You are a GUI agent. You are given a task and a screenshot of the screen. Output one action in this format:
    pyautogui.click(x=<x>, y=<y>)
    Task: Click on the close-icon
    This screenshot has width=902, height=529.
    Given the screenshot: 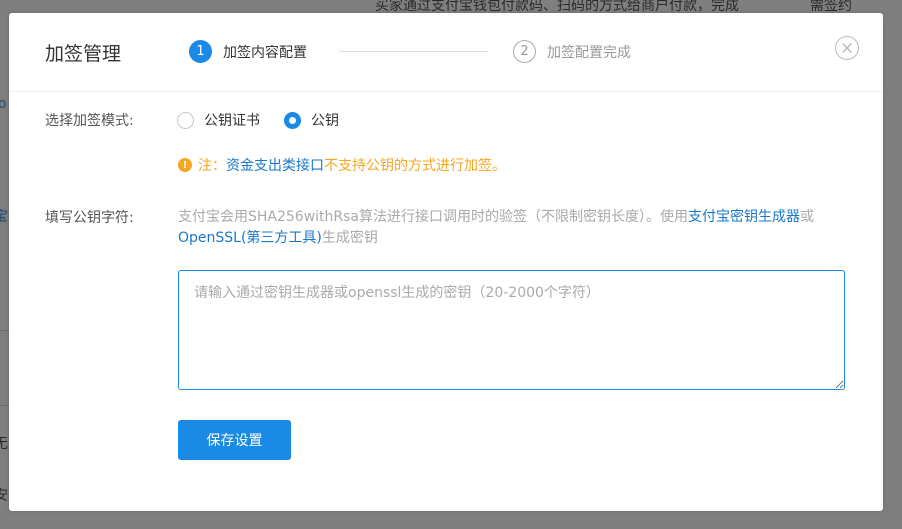 What is the action you would take?
    pyautogui.click(x=847, y=48)
    